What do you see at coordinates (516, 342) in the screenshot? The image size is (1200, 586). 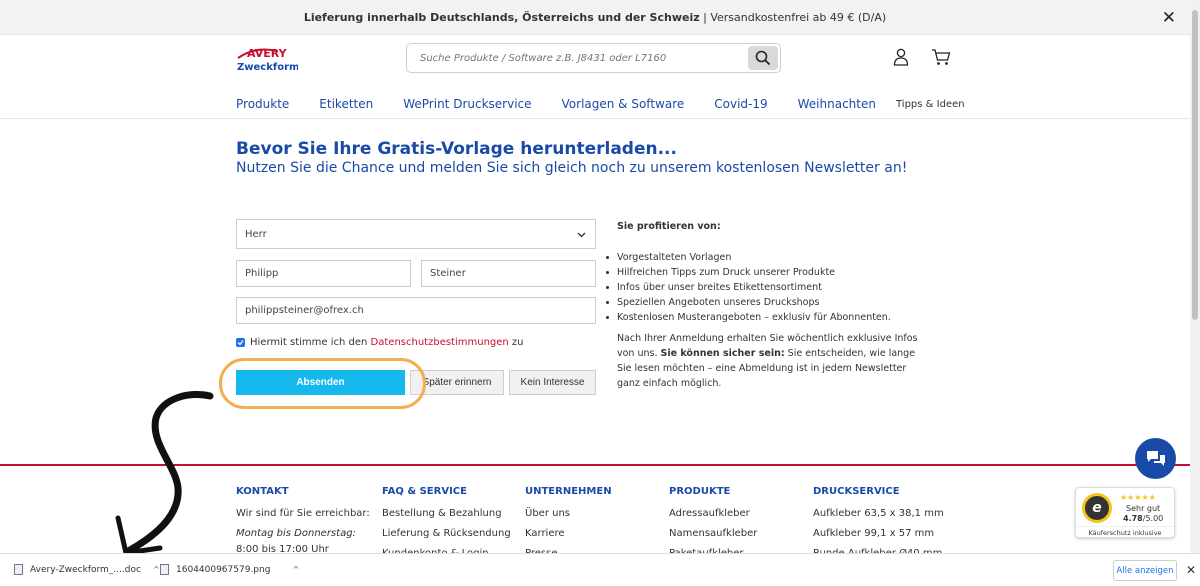 I see `consent-text-post: zu` at bounding box center [516, 342].